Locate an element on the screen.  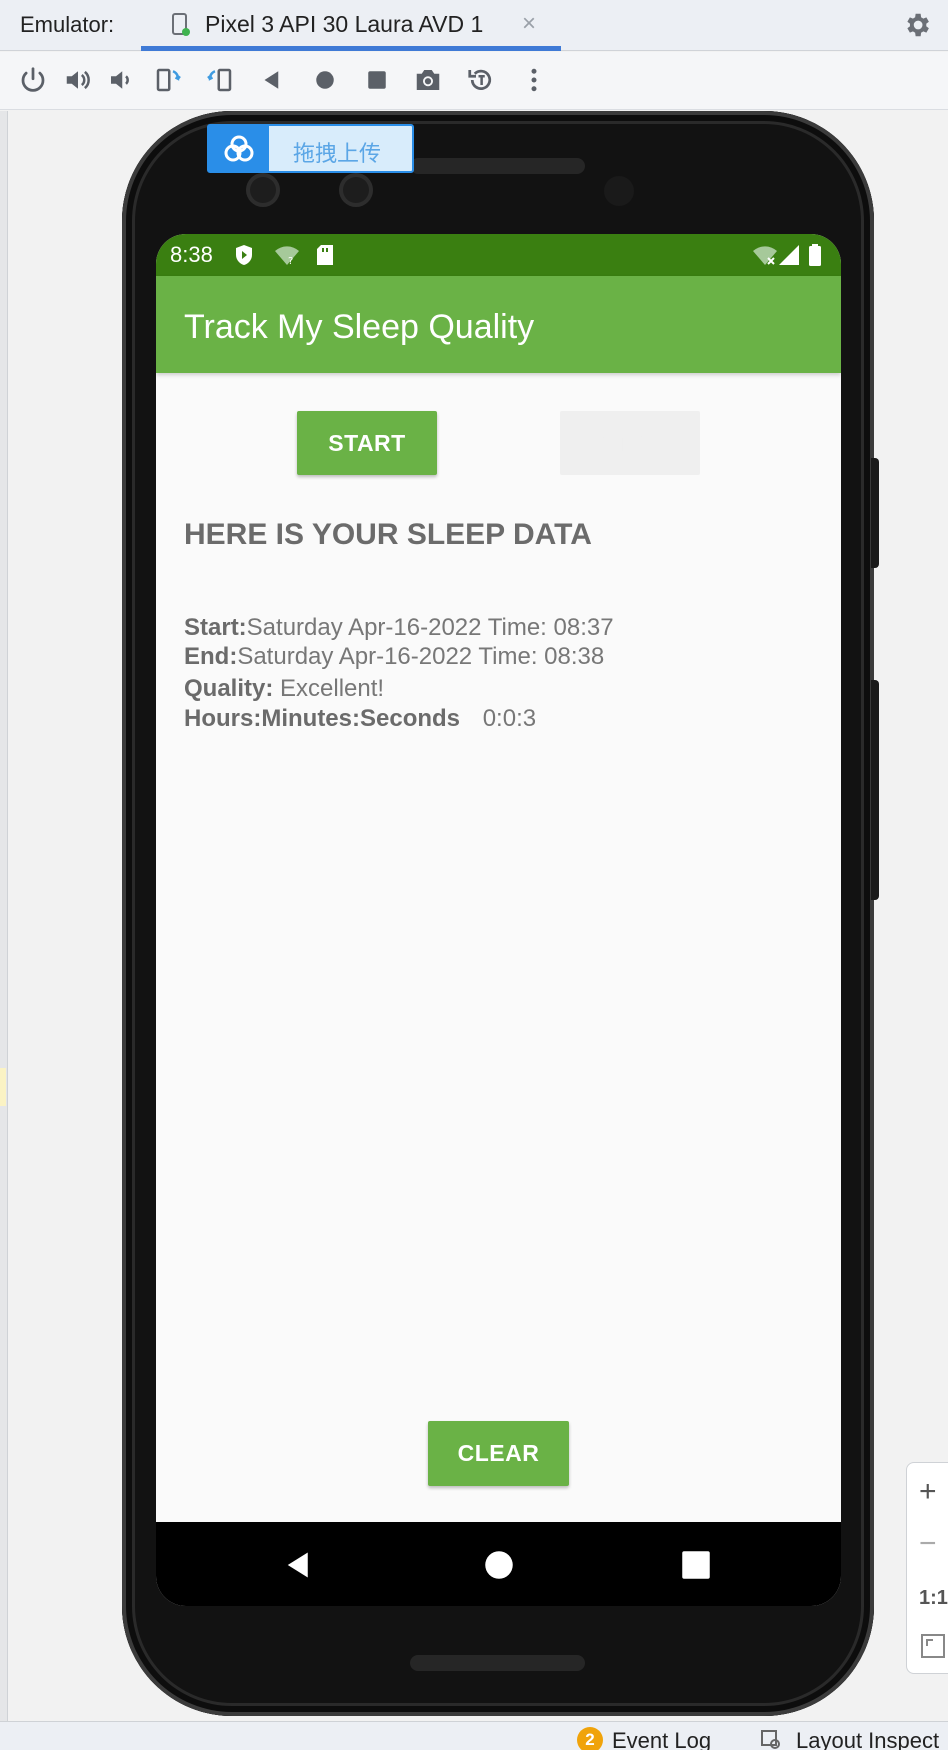
nav-back-icon is located at coordinates (299, 1565).